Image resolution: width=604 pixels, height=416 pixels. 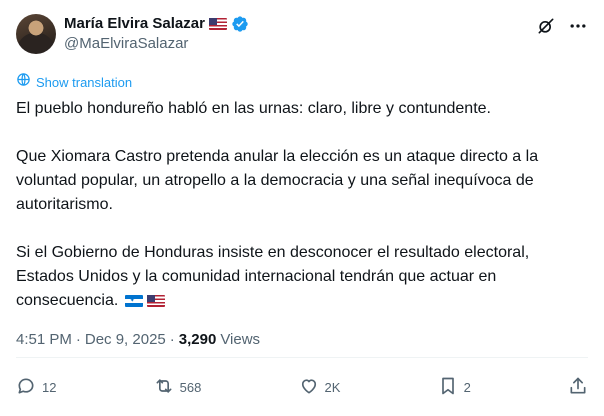 I want to click on grok-icon, so click(x=546, y=26).